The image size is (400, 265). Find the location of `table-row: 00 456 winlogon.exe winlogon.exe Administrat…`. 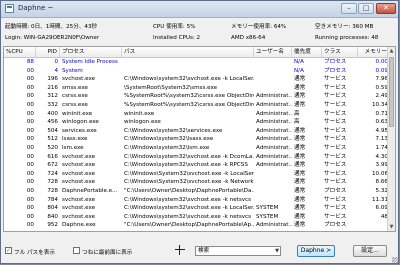

table-row: 00 456 winlogon.exe winlogon.exe Administrat… is located at coordinates (197, 122).